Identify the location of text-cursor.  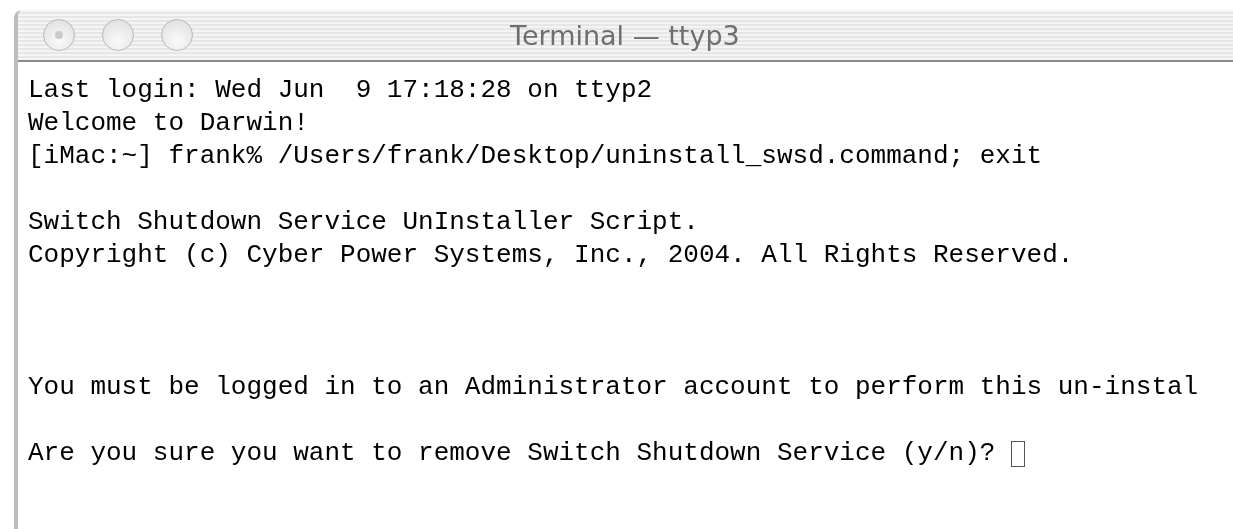
(1017, 453).